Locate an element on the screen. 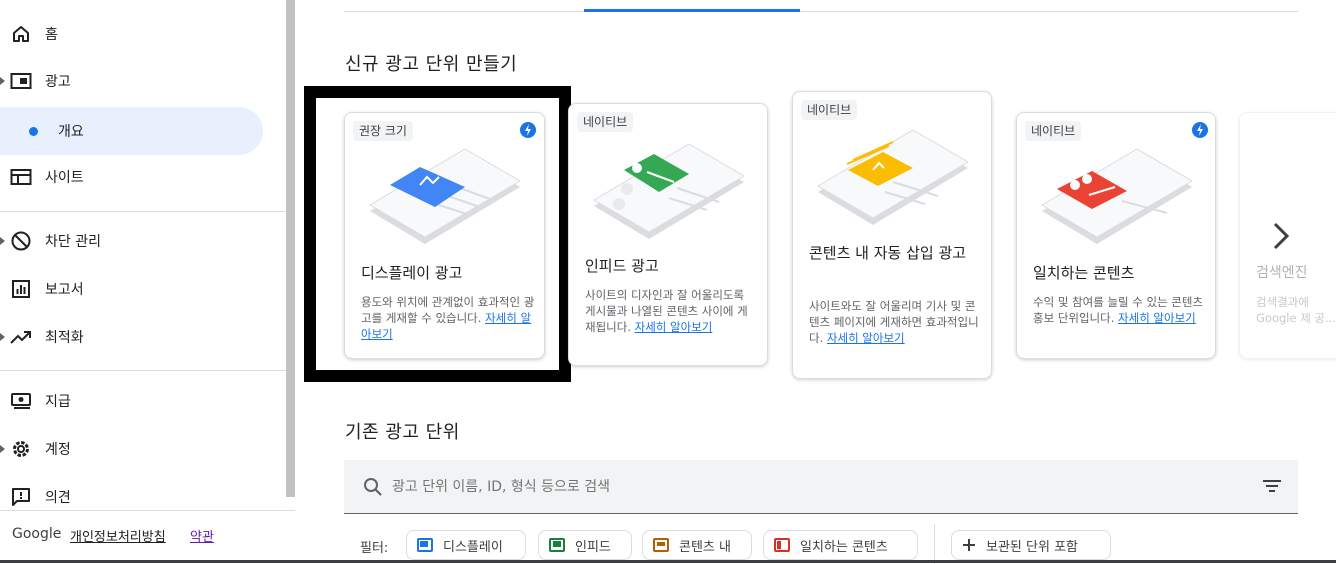 The image size is (1336, 564). sidebar-item-label: 차단 관리 is located at coordinates (73, 242).